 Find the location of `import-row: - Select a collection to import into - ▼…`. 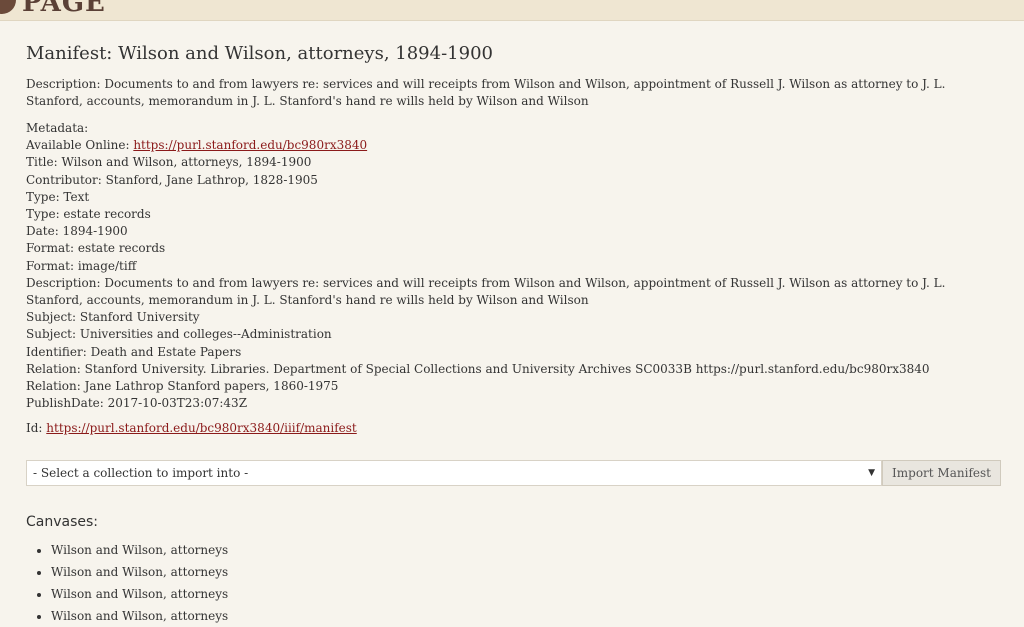

import-row: - Select a collection to import into - ▼… is located at coordinates (513, 473).